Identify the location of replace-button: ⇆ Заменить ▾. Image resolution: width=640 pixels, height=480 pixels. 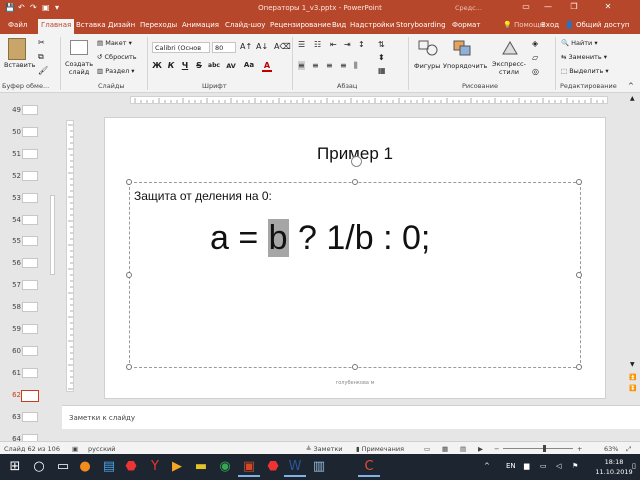
(584, 57).